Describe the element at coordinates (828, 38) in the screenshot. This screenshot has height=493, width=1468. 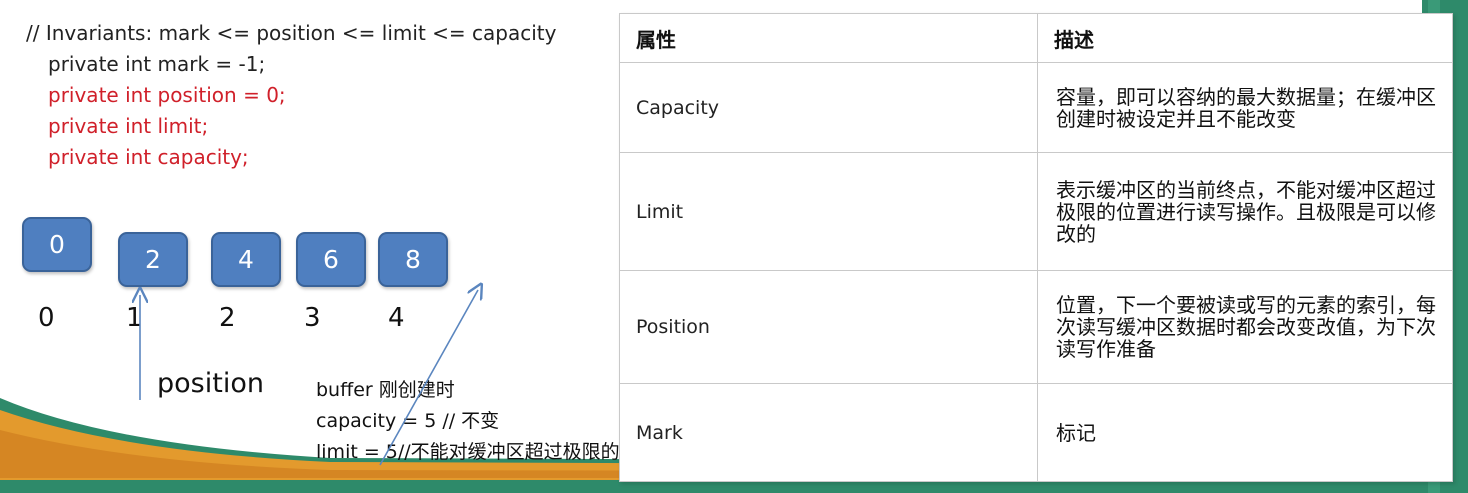
I see `header-attribute: 属性` at that location.